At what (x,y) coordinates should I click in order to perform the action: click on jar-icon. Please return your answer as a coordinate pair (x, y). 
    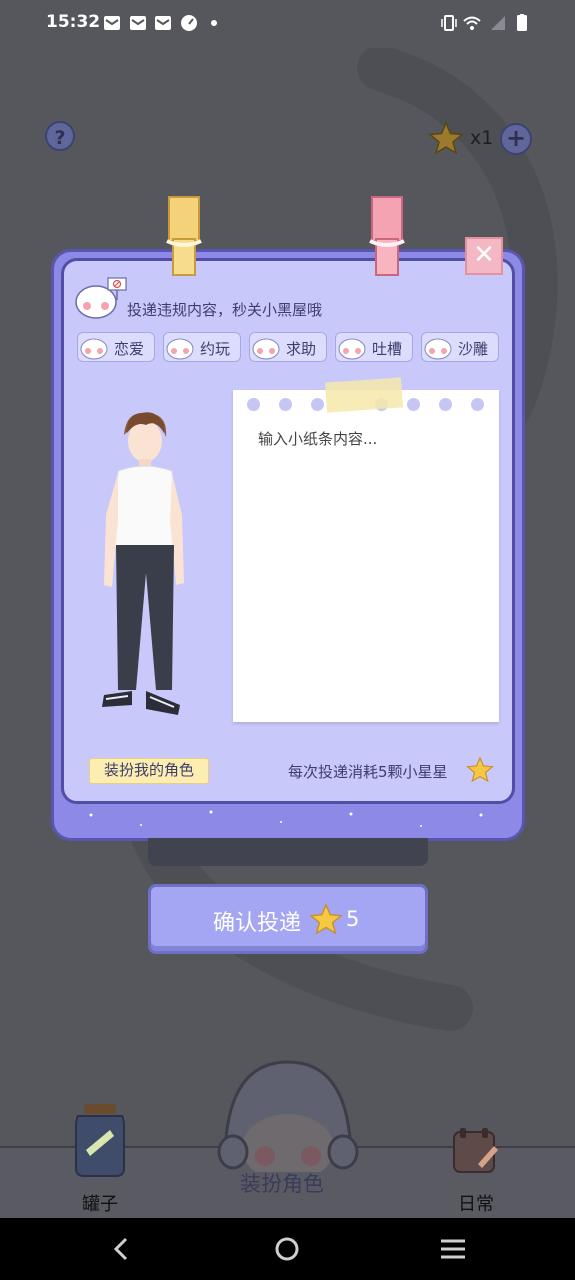
    Looking at the image, I should click on (100, 1140).